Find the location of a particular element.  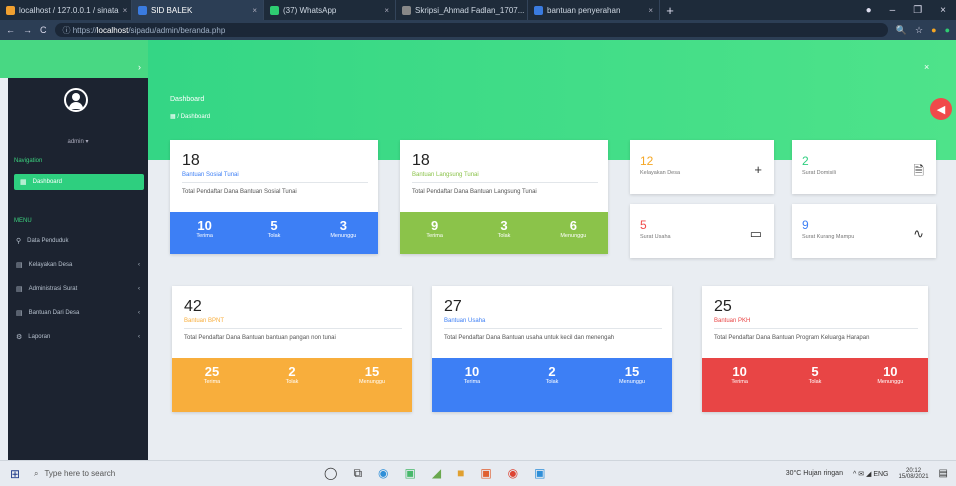

weather-widget: 30°C Hujan ringan is located at coordinates (814, 473).